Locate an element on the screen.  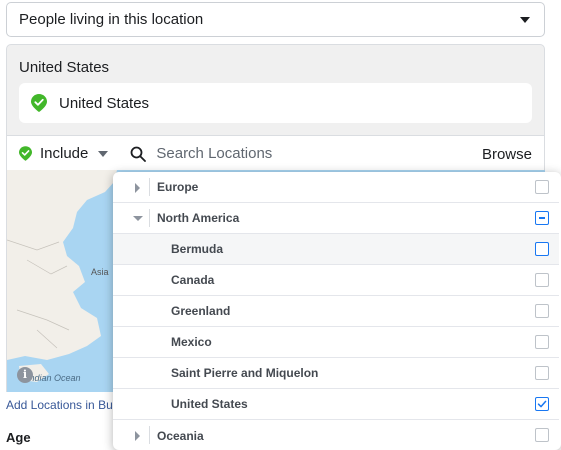
include-dropdown: Include is located at coordinates (64, 153).